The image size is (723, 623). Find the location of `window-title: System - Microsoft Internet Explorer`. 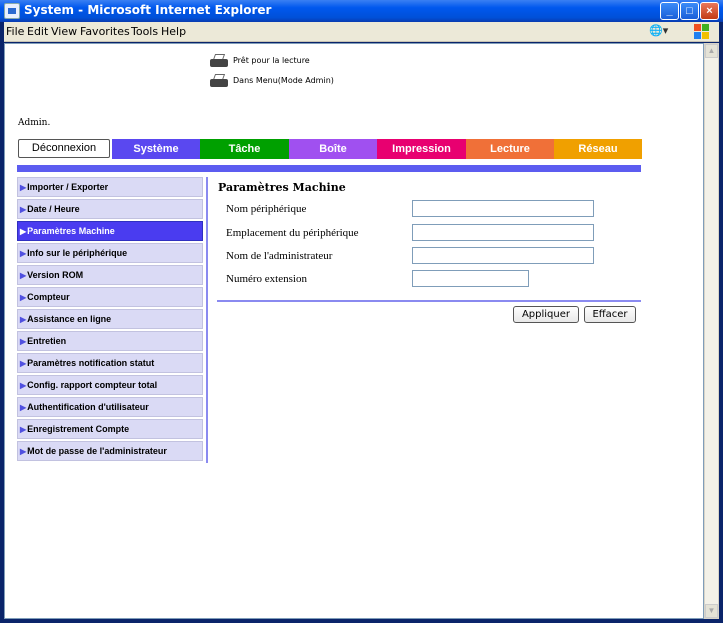

window-title: System - Microsoft Internet Explorer is located at coordinates (148, 10).